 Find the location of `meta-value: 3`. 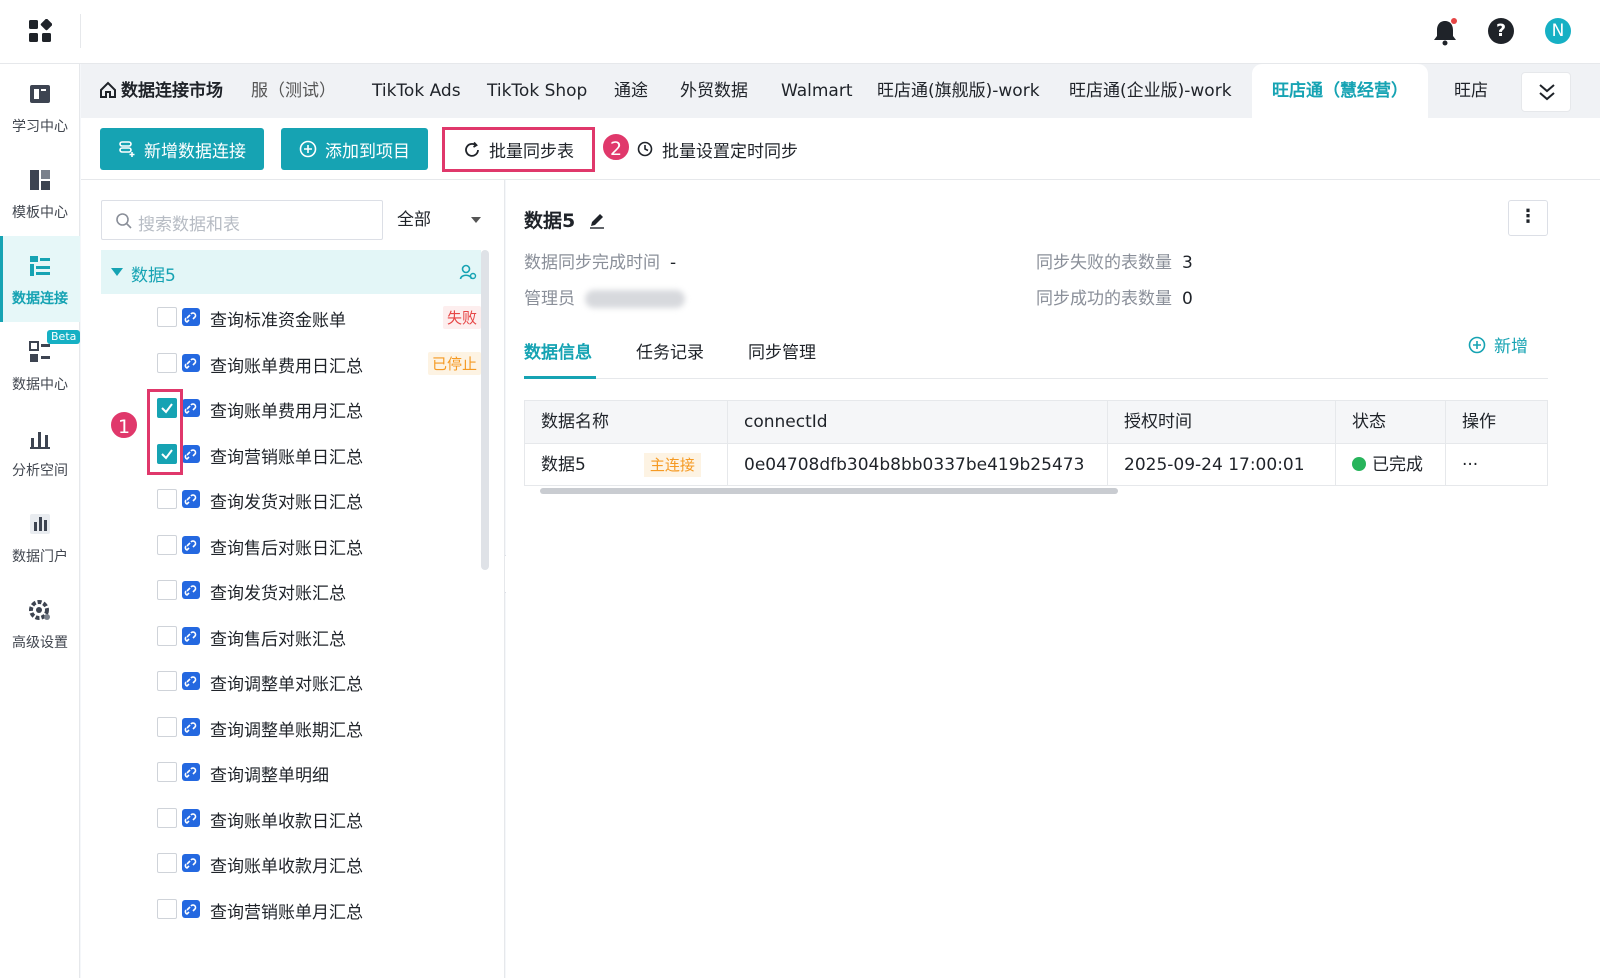

meta-value: 3 is located at coordinates (1187, 263).